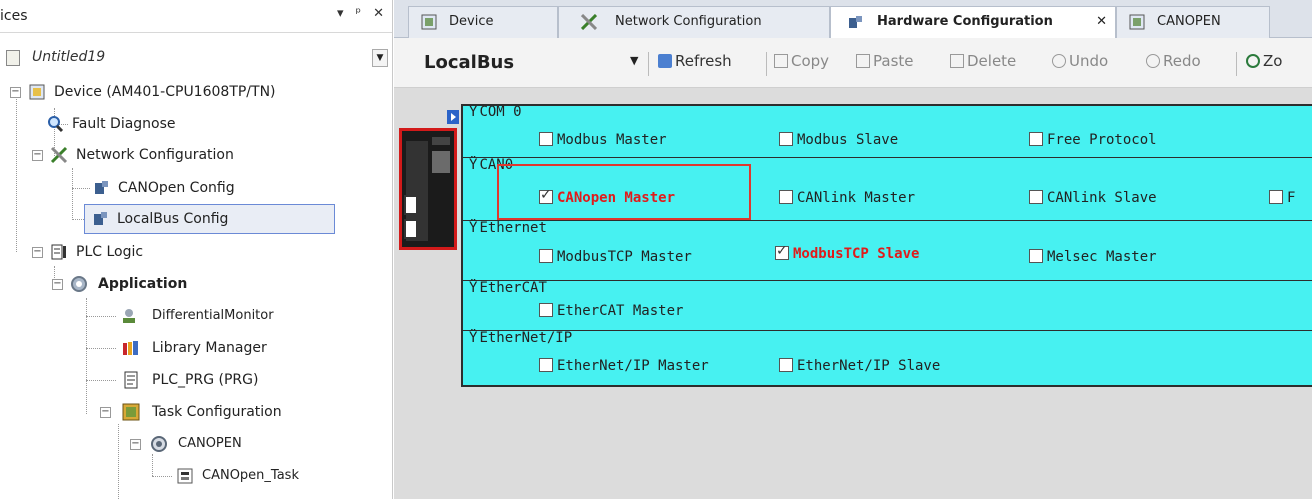 The height and width of the screenshot is (499, 1312). I want to click on paste-icon, so click(863, 61).